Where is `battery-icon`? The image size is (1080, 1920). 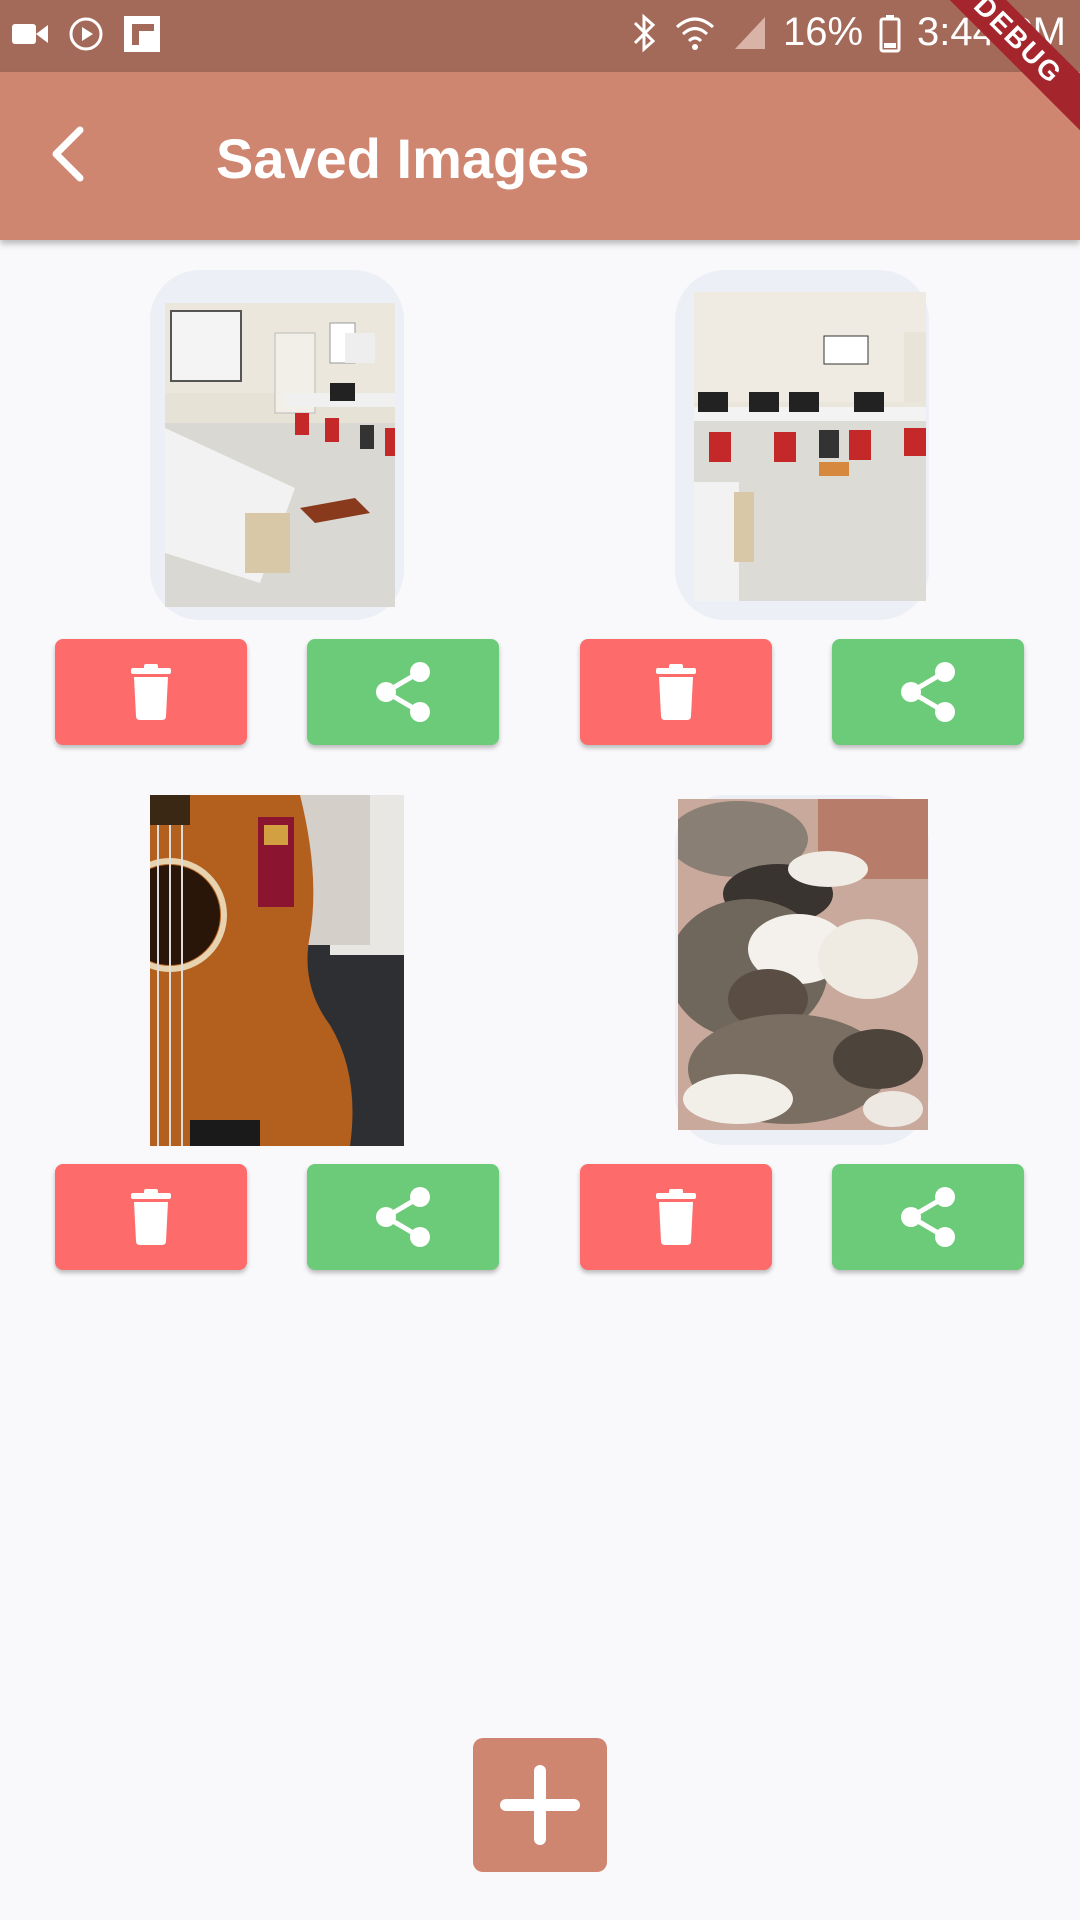
battery-icon is located at coordinates (890, 33).